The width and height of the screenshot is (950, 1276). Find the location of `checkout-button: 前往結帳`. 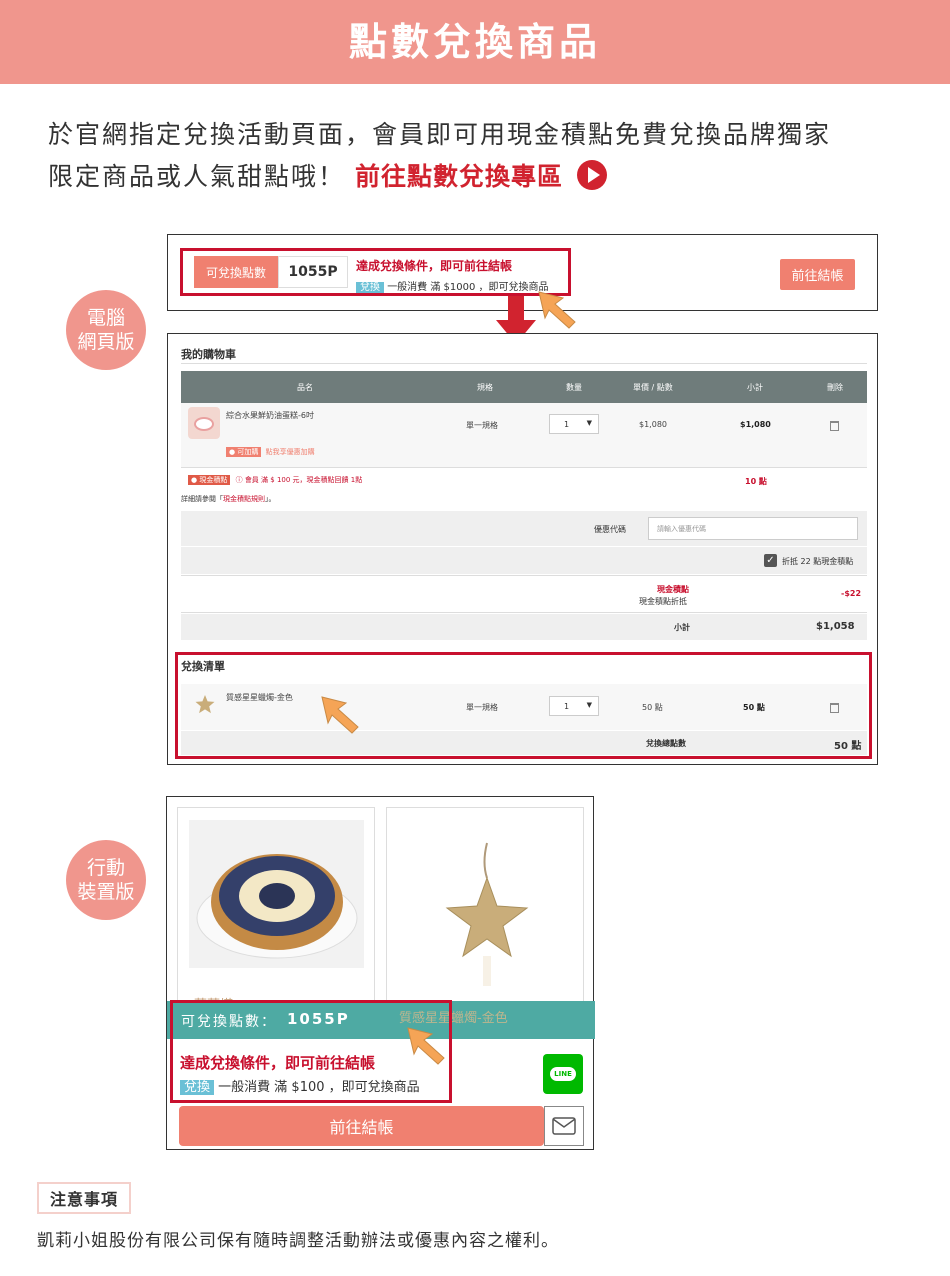

checkout-button: 前往結帳 is located at coordinates (817, 274).